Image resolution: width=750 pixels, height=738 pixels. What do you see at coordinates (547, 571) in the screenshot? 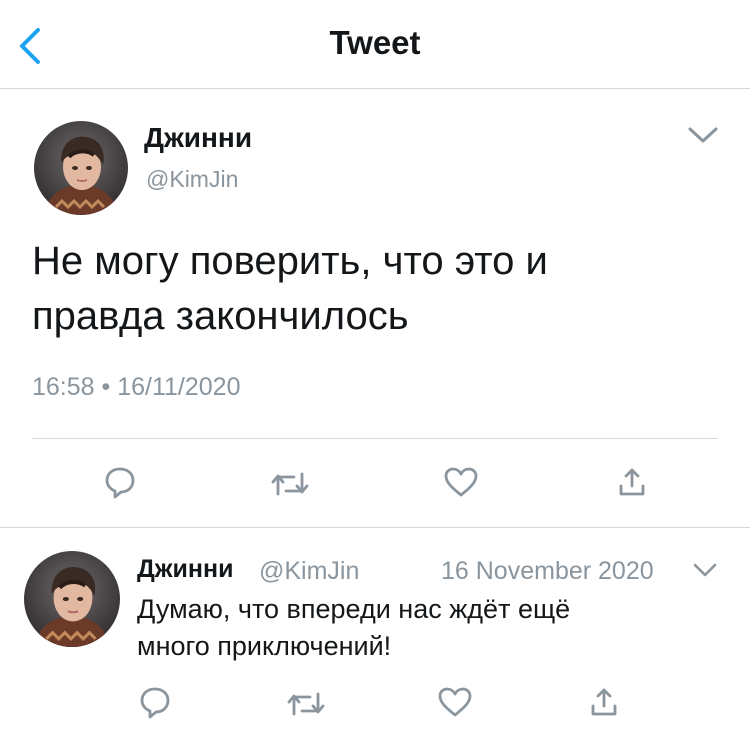
I see `tweet-date: 16 November 2020` at bounding box center [547, 571].